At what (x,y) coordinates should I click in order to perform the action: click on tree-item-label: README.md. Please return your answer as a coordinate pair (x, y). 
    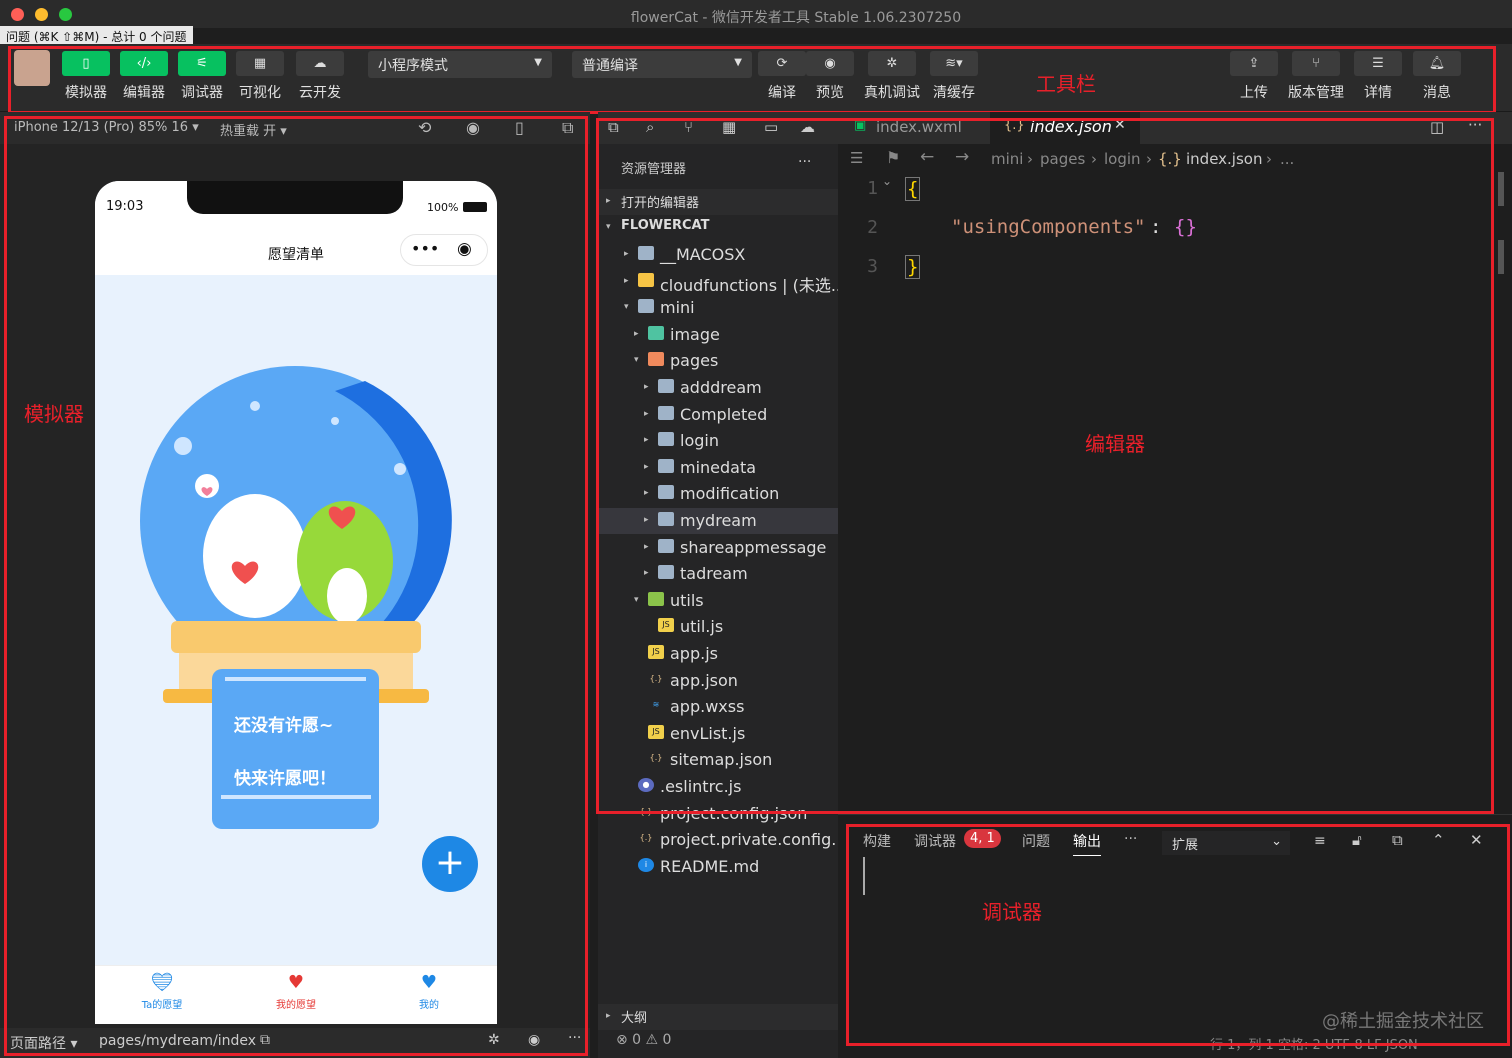
    Looking at the image, I should click on (710, 866).